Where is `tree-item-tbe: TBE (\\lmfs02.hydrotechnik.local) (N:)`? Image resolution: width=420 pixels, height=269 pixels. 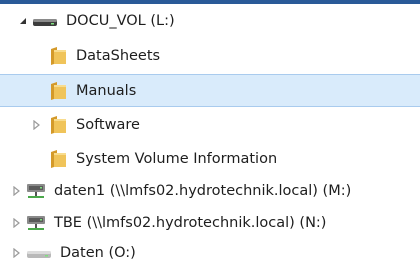
tree-item-tbe: TBE (\\lmfs02.hydrotechnik.local) (N:) is located at coordinates (210, 222).